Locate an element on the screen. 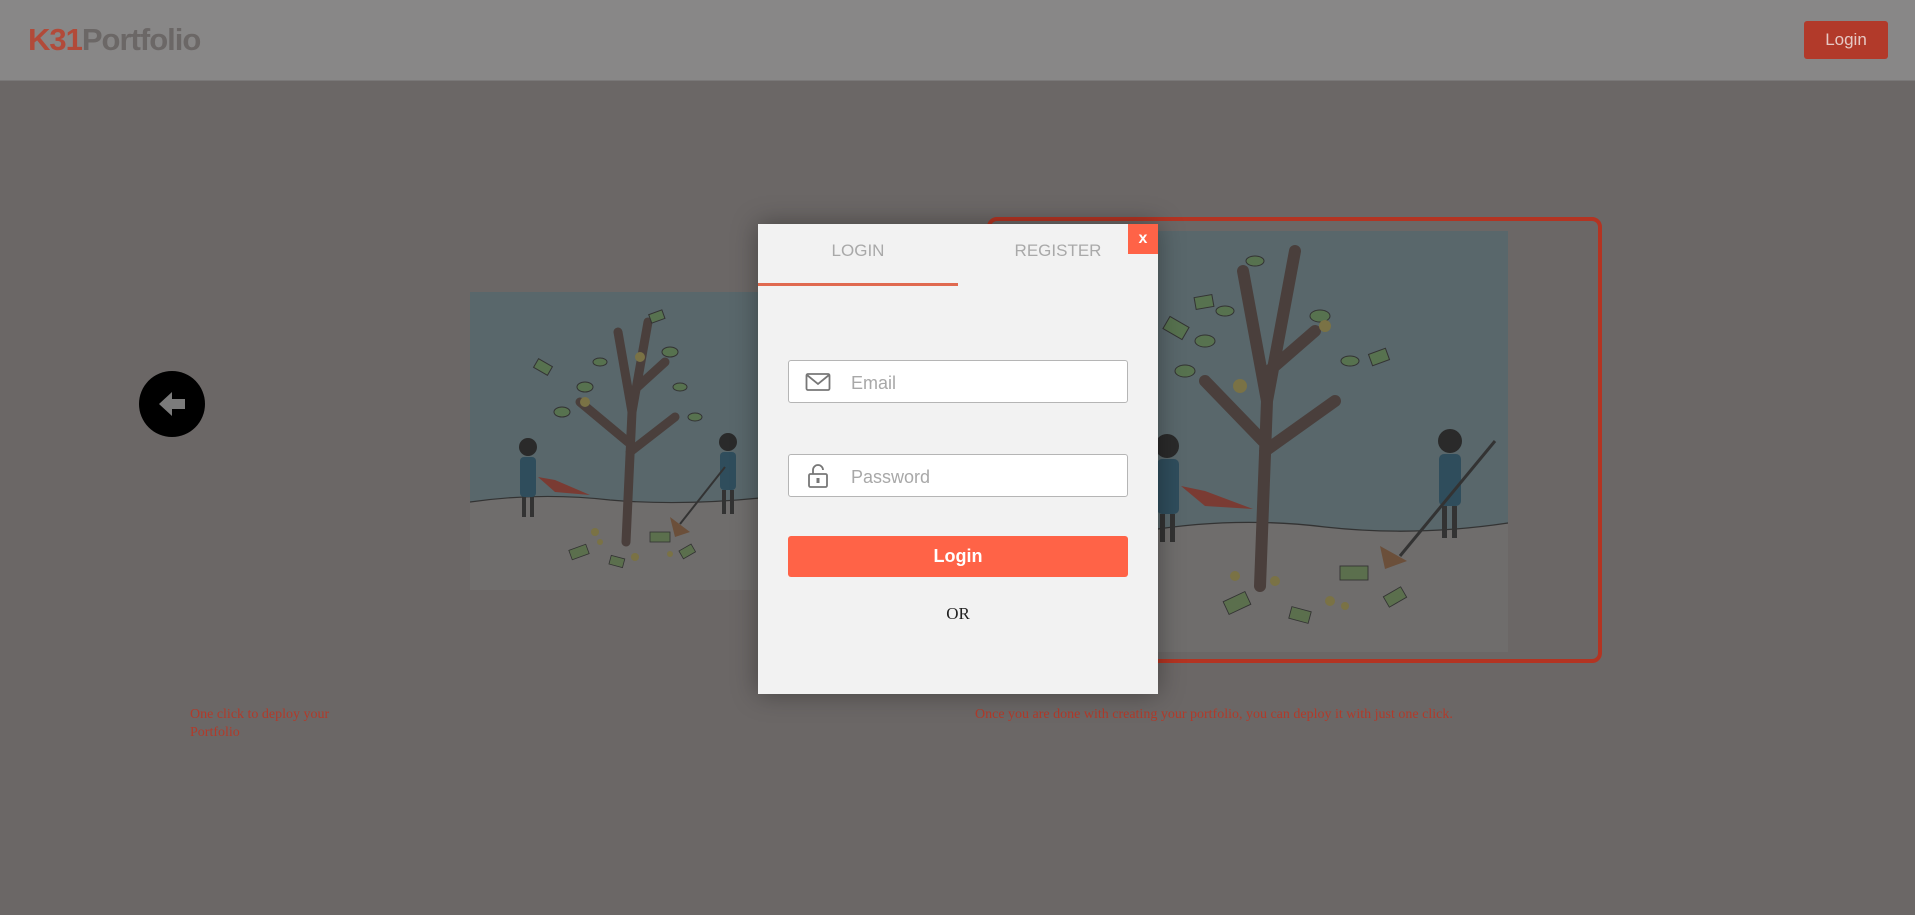 The width and height of the screenshot is (1915, 915). password-input is located at coordinates (981, 477).